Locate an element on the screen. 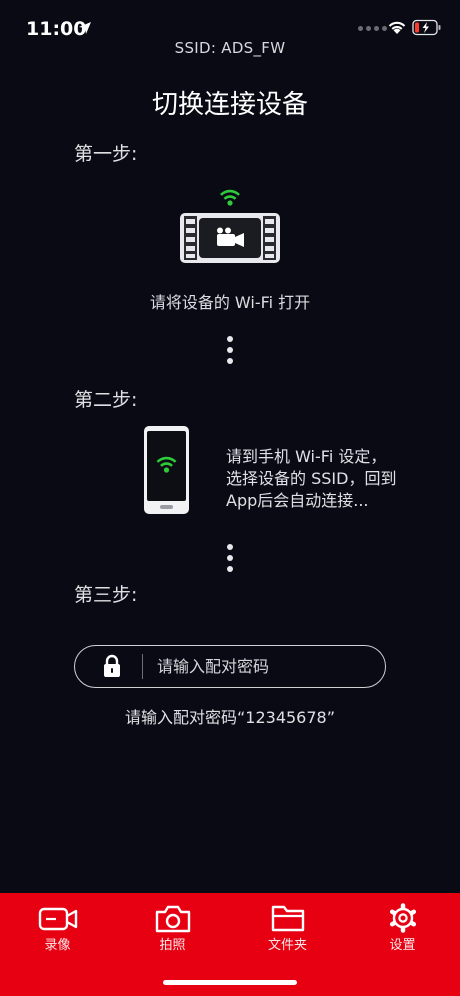 Image resolution: width=460 pixels, height=996 pixels. tab-record-label: 录像 is located at coordinates (57, 945).